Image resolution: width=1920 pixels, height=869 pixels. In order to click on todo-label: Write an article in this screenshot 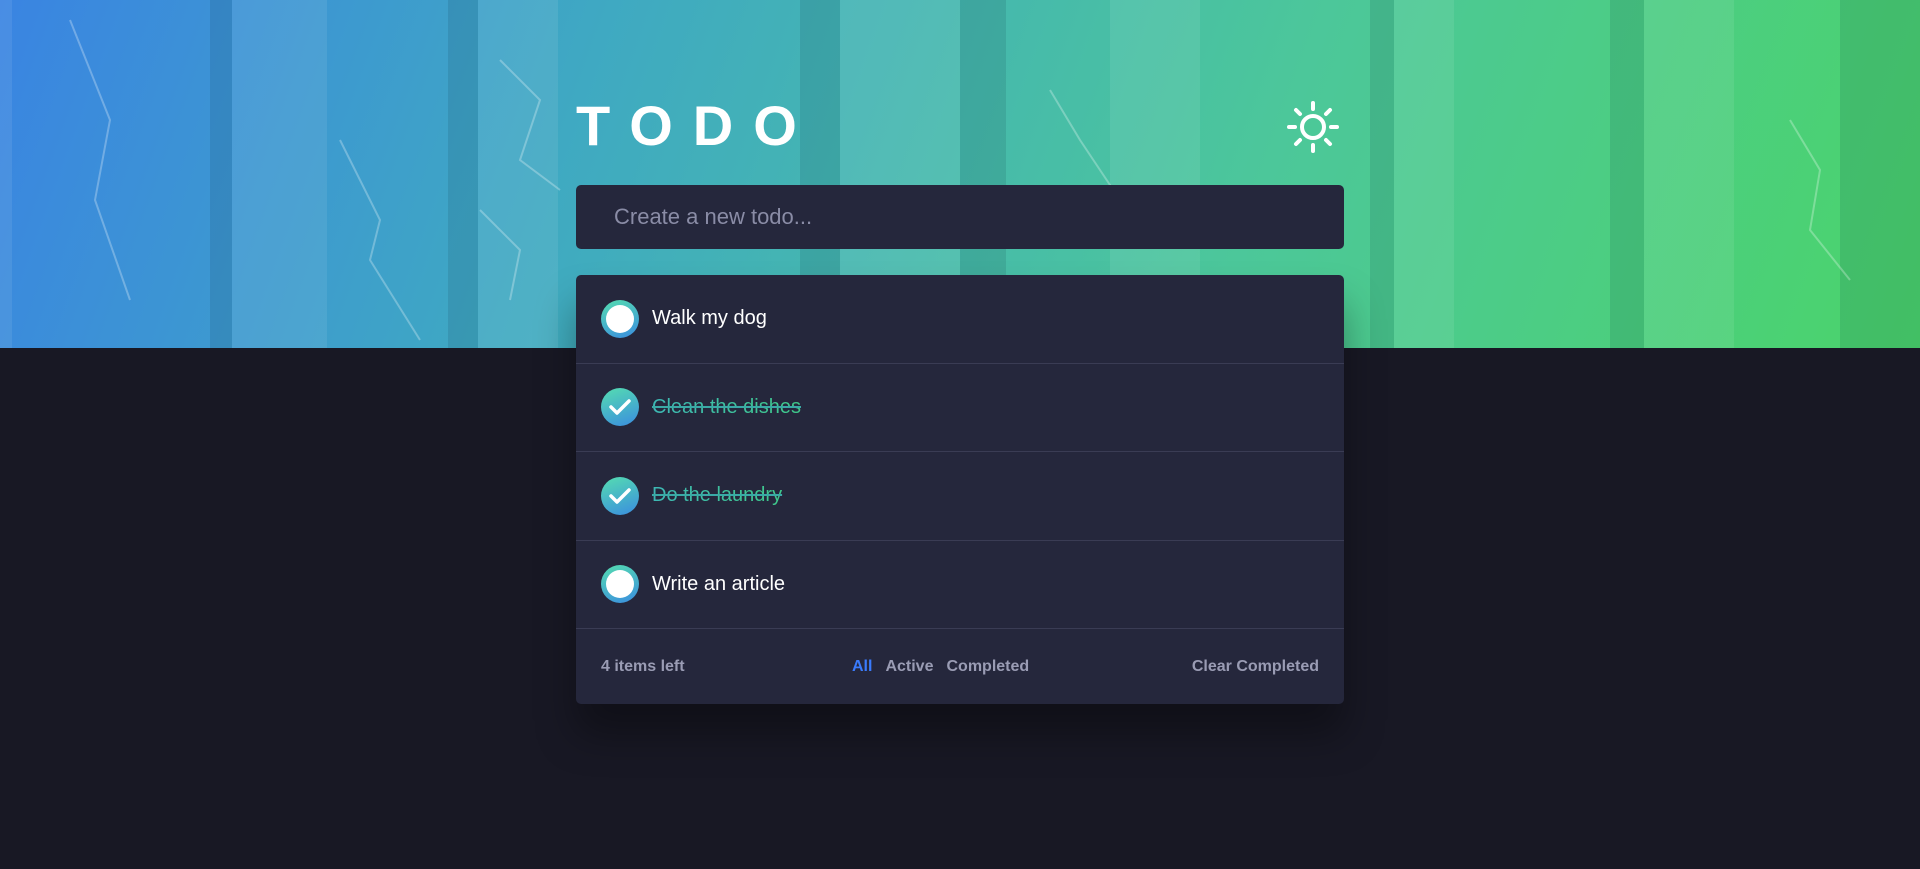, I will do `click(719, 583)`.